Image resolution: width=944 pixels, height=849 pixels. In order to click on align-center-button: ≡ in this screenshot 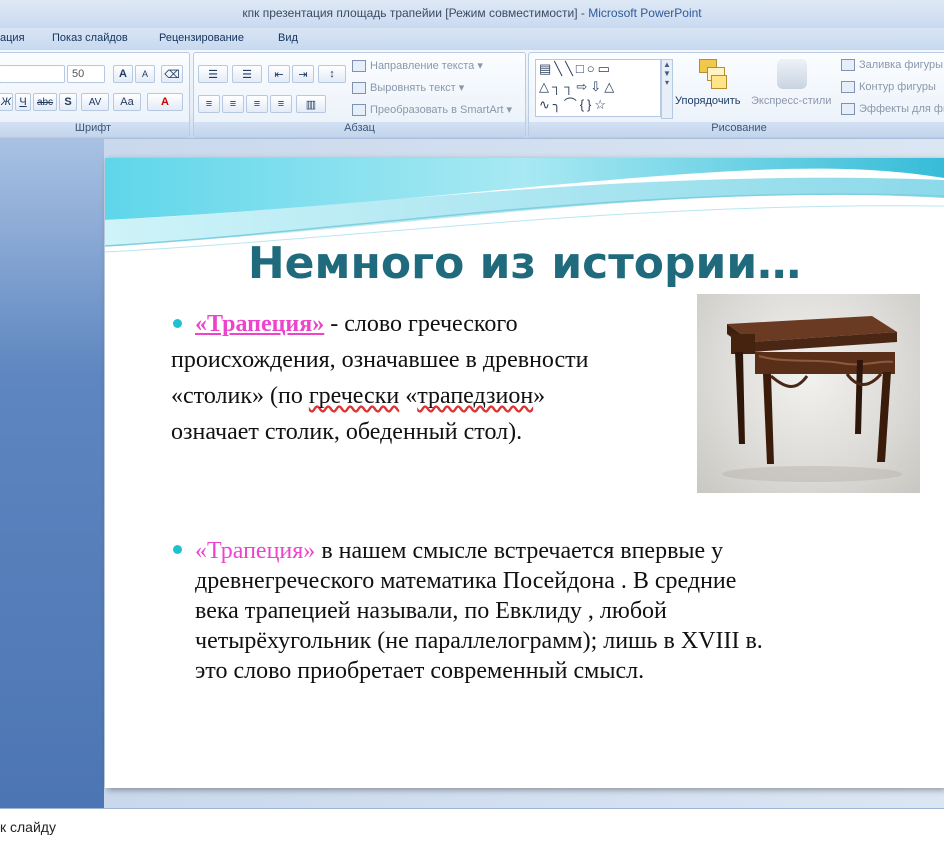, I will do `click(233, 104)`.